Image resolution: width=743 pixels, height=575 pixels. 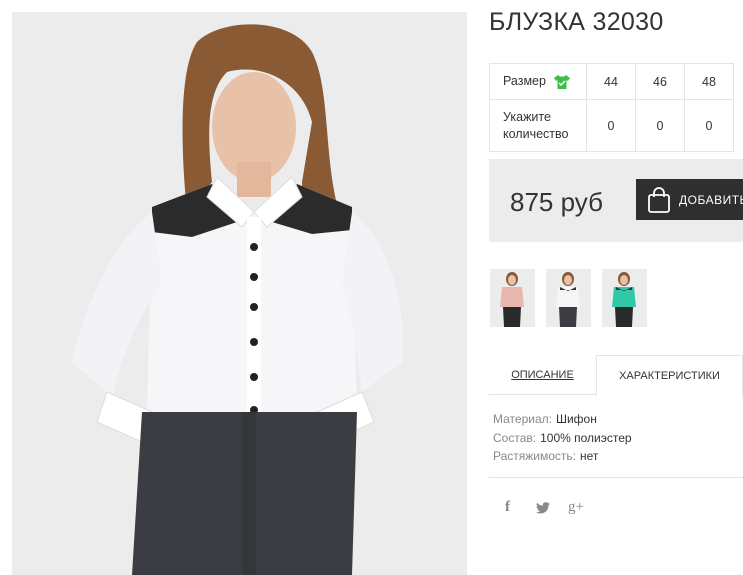 What do you see at coordinates (543, 508) in the screenshot?
I see `twitter-icon` at bounding box center [543, 508].